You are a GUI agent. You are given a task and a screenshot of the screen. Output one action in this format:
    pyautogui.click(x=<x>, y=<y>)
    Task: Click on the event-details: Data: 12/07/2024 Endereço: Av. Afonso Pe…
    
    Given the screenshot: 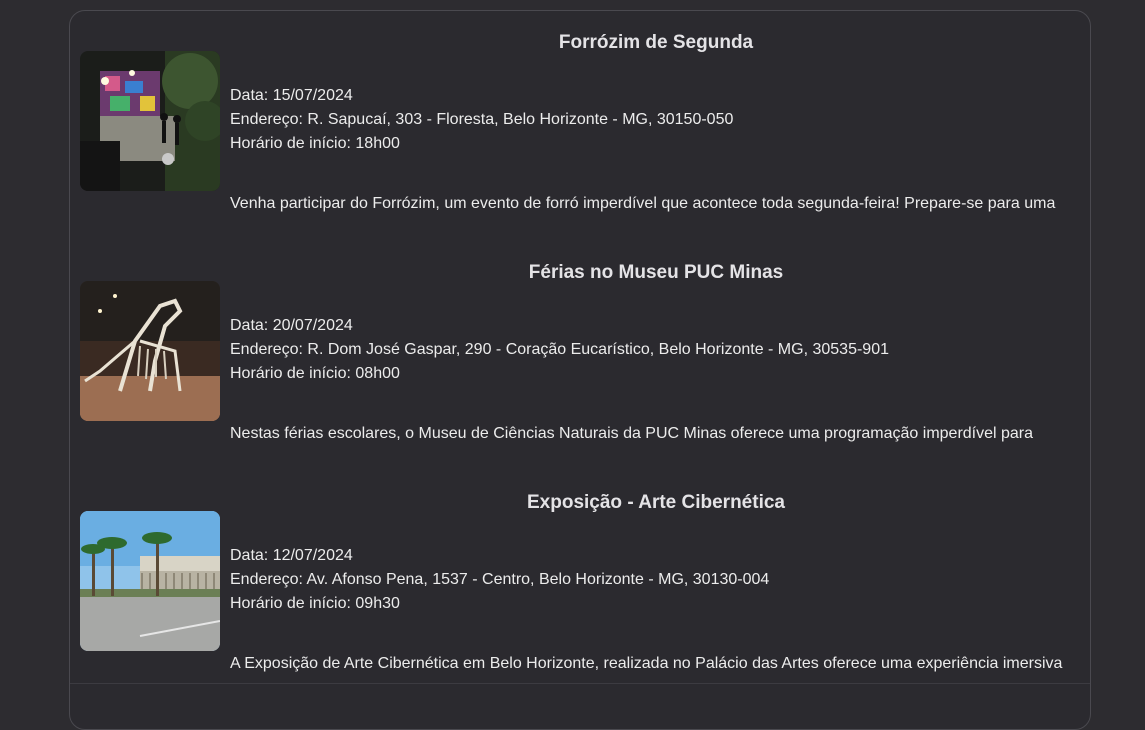 What is the action you would take?
    pyautogui.click(x=656, y=580)
    